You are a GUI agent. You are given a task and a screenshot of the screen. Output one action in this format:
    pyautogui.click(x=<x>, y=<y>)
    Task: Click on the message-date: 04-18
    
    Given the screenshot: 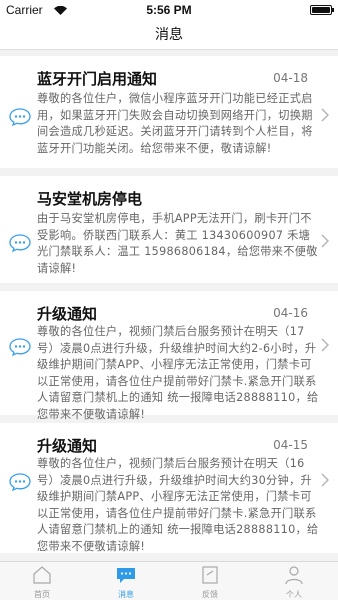 What is the action you would take?
    pyautogui.click(x=290, y=78)
    